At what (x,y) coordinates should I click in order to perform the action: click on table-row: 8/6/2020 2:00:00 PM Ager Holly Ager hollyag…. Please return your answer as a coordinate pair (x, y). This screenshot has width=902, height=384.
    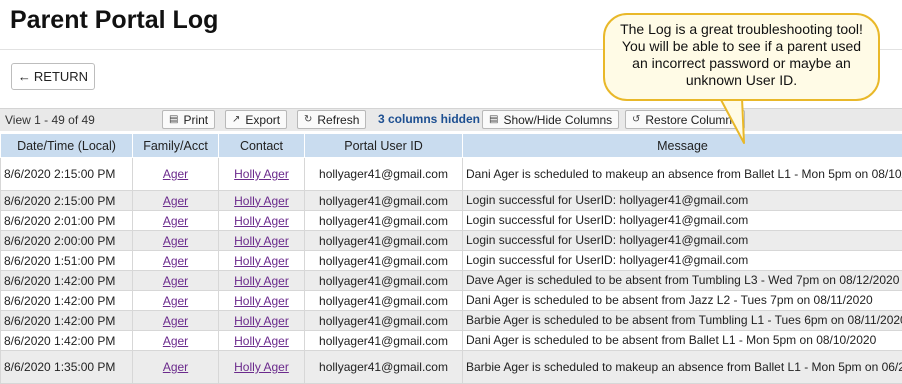
    Looking at the image, I should click on (451, 241).